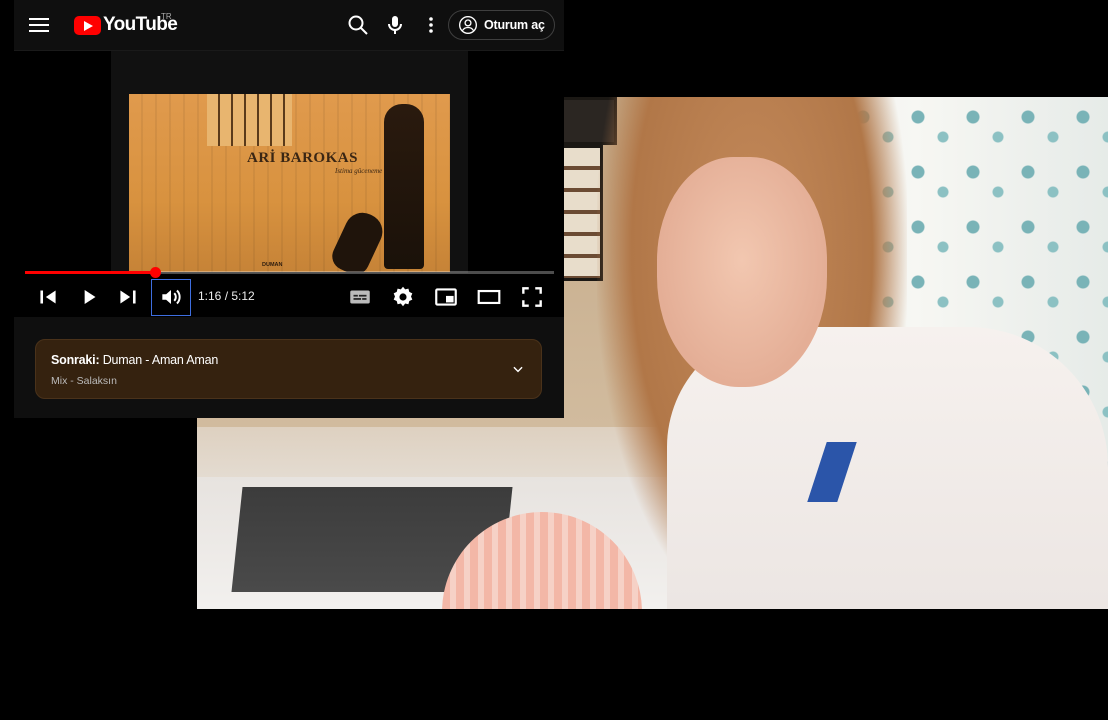 The image size is (1108, 720). Describe the element at coordinates (359, 171) in the screenshot. I see `album-title: Istima güceneme` at that location.